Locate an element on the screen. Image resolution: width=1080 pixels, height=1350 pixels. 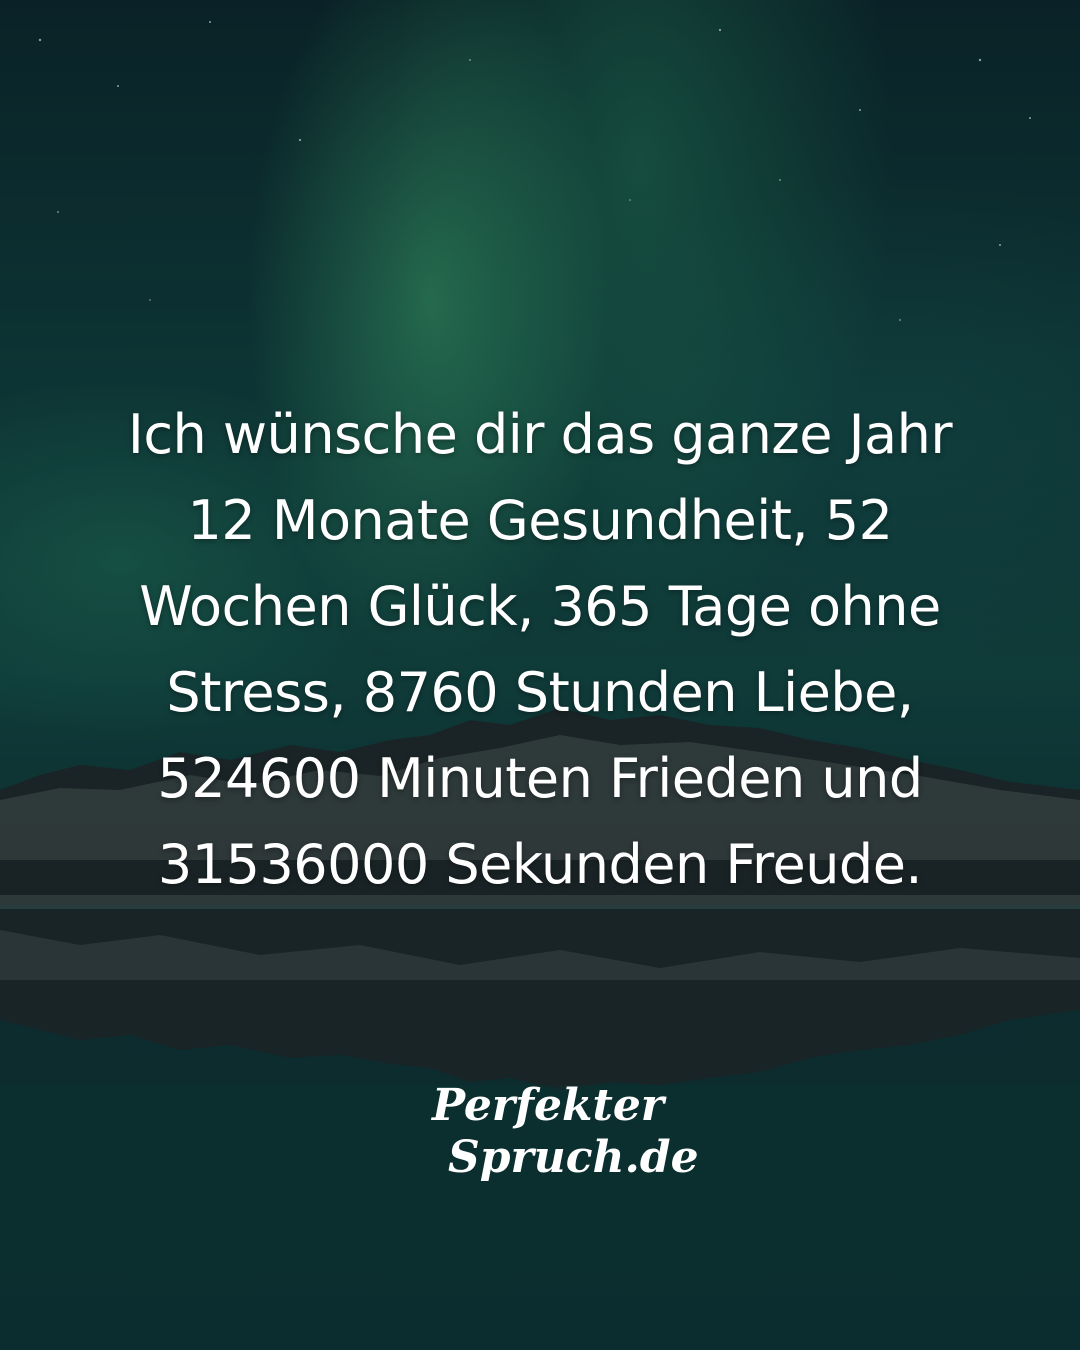
perfekter-spruch-logo: Perfekter Spruch.de is located at coordinates (564, 1131).